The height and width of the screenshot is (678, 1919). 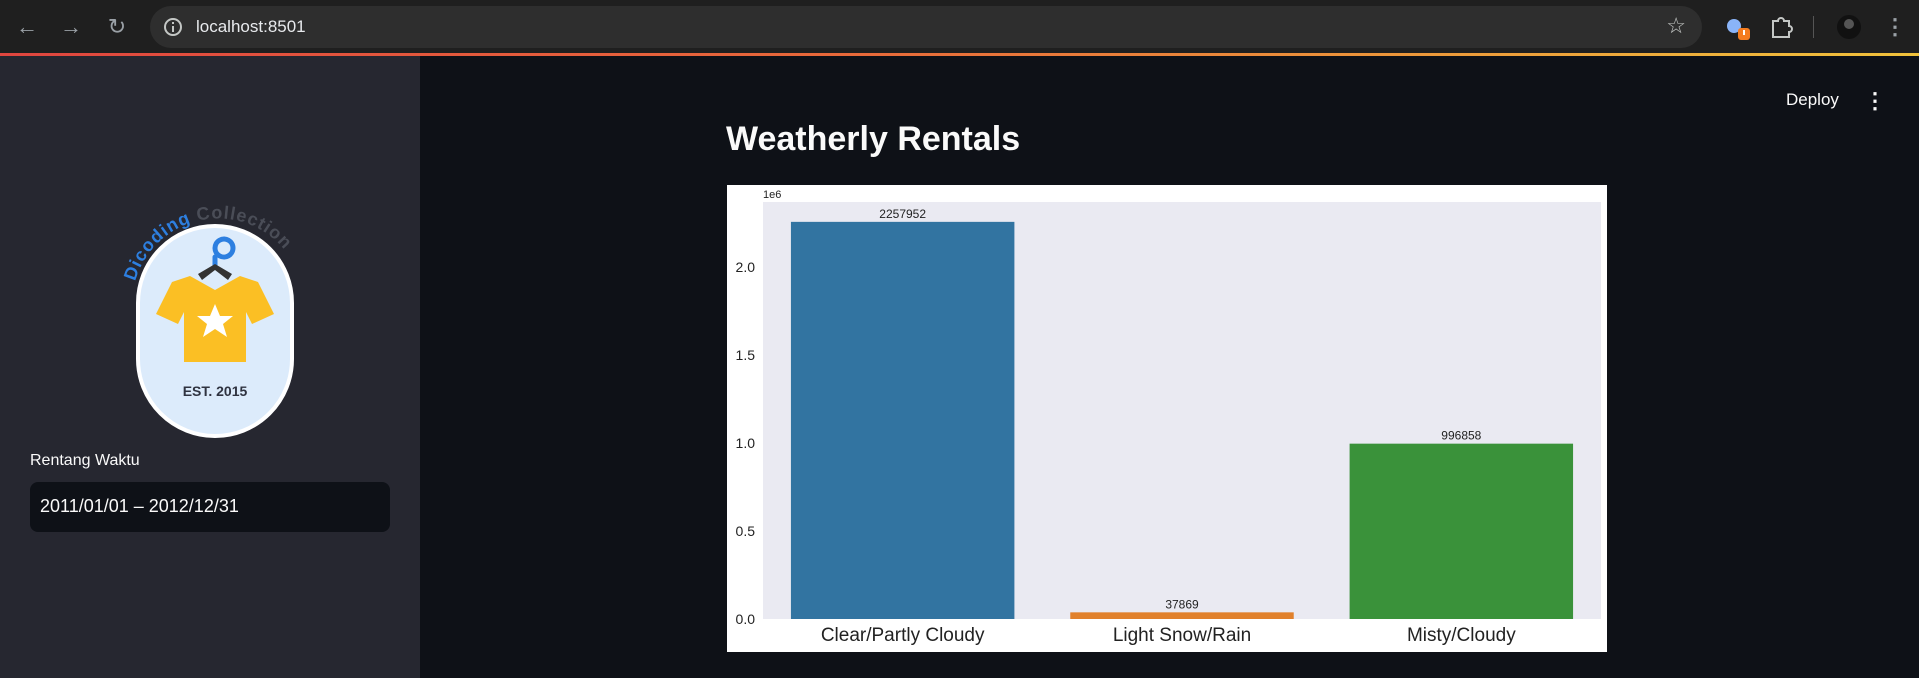 What do you see at coordinates (251, 27) in the screenshot?
I see `url-text: localhost:8501` at bounding box center [251, 27].